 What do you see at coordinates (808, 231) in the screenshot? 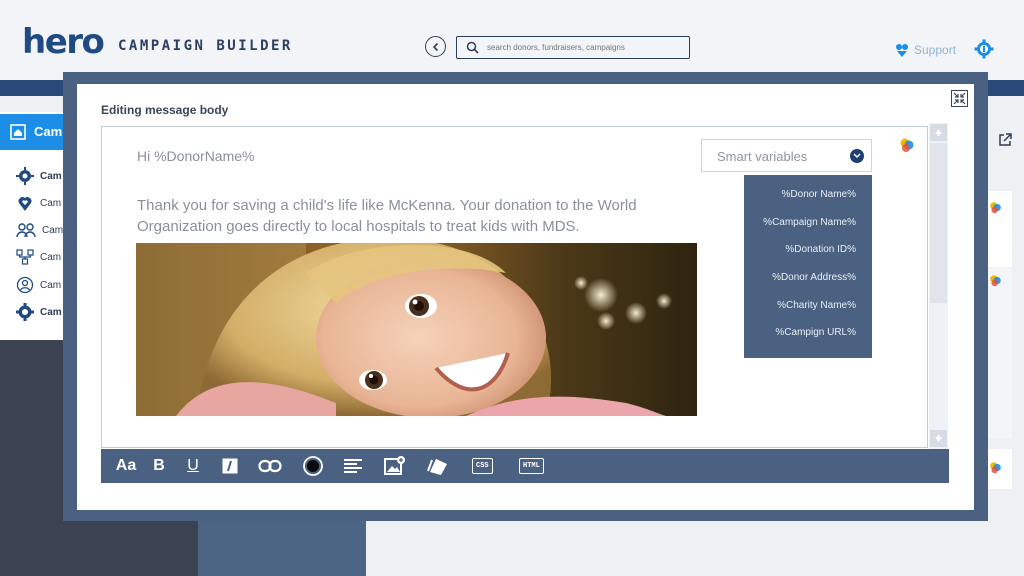
I see `smart-variable-option: %Campaign Name%` at bounding box center [808, 231].